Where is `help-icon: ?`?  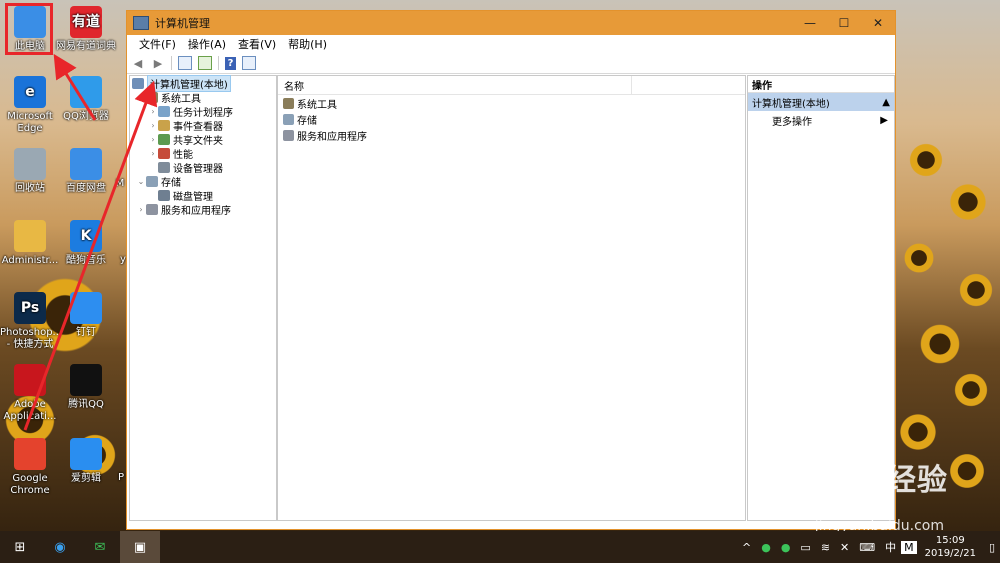 help-icon: ? is located at coordinates (230, 63).